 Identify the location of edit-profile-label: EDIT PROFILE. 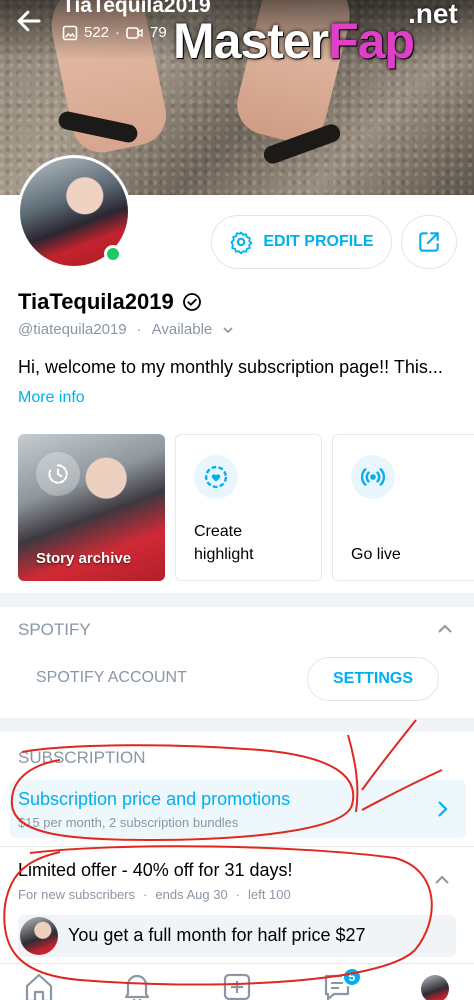
(318, 241).